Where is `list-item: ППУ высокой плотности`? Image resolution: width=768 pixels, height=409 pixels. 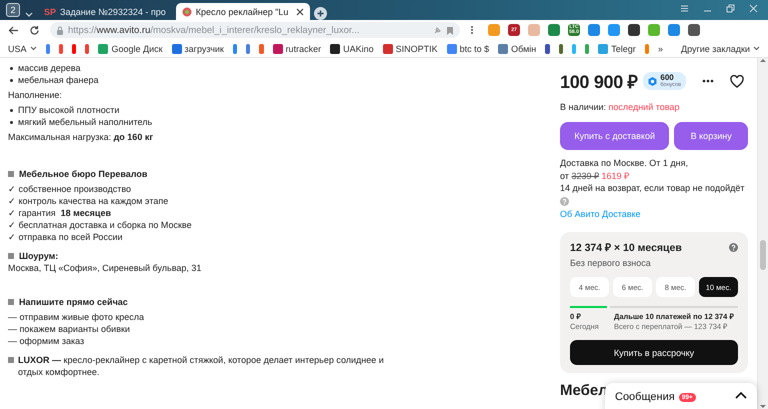 list-item: ППУ высокой плотности is located at coordinates (69, 110).